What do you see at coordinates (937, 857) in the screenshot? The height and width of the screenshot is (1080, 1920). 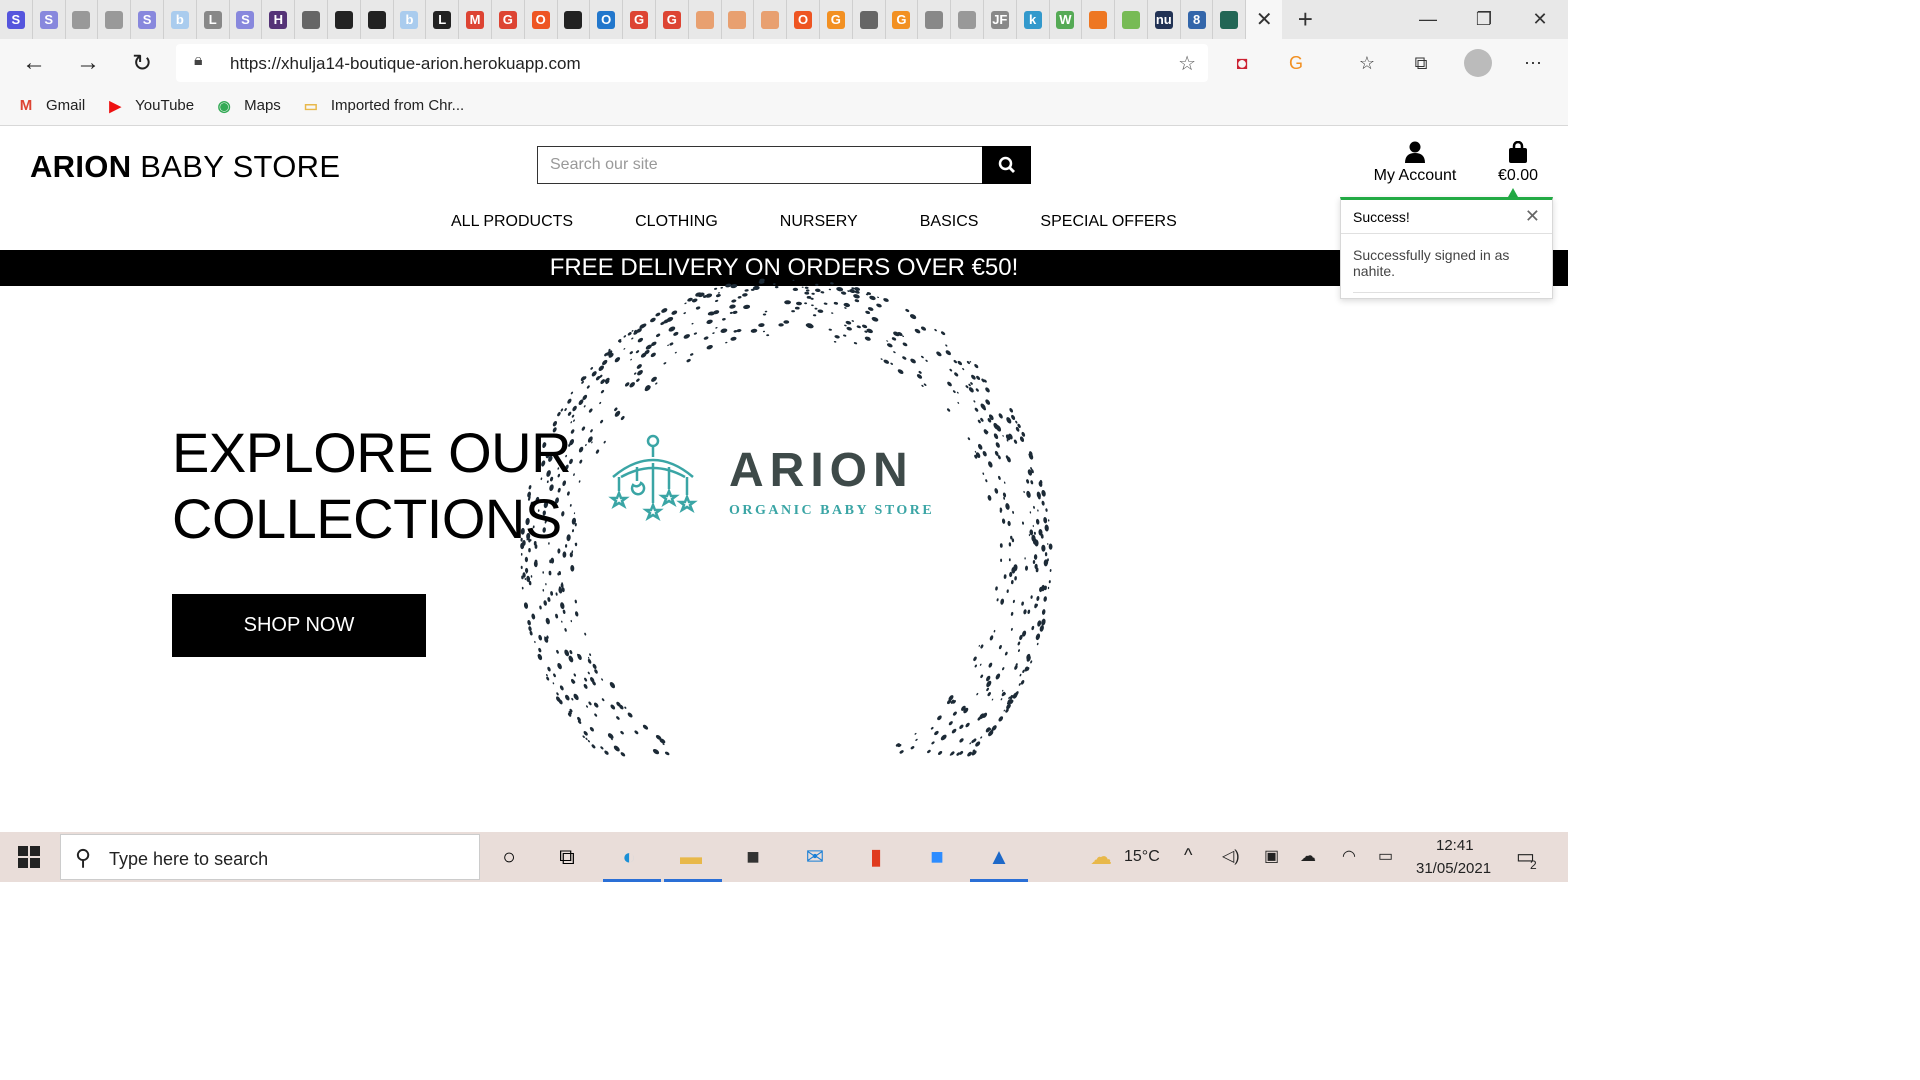 I see `zoom-icon: ■` at bounding box center [937, 857].